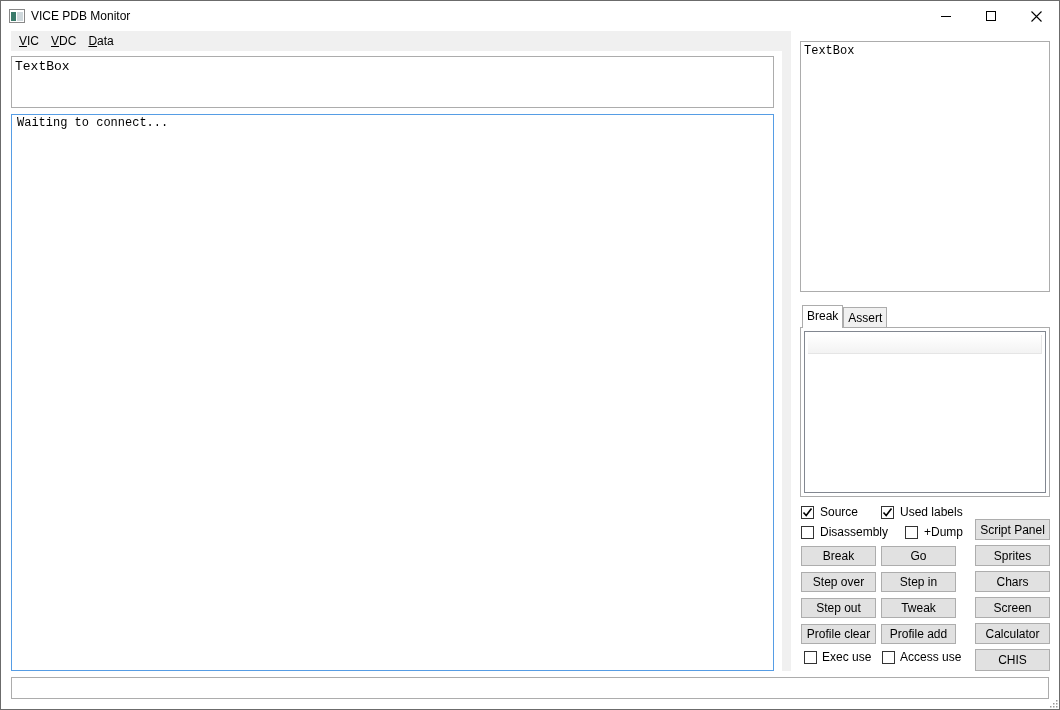 Image resolution: width=1060 pixels, height=710 pixels. I want to click on action-button: Step out, so click(838, 608).